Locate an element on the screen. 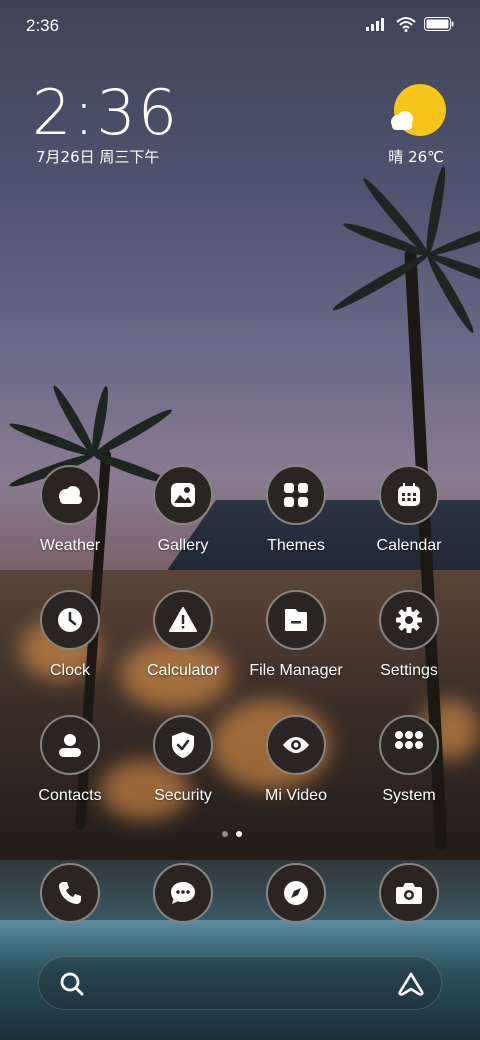  assistant-icon is located at coordinates (411, 986).